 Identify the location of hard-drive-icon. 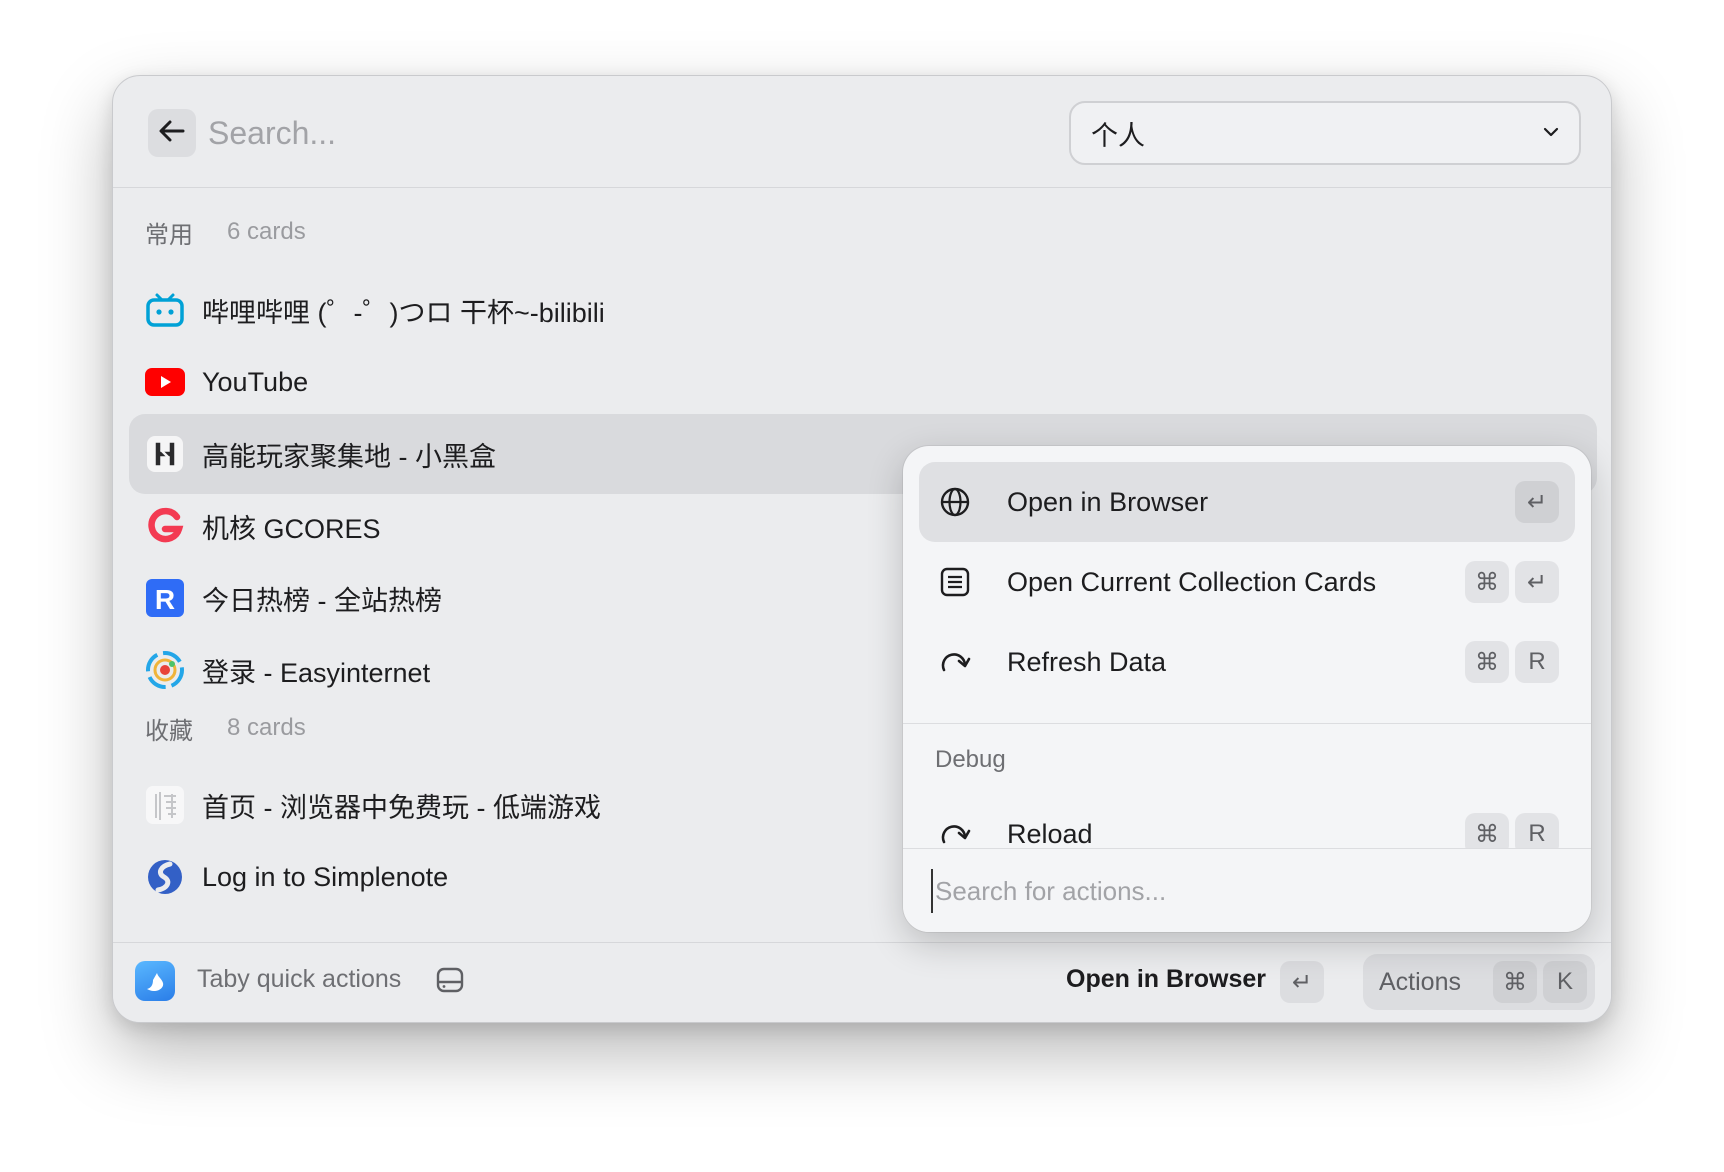
(450, 982).